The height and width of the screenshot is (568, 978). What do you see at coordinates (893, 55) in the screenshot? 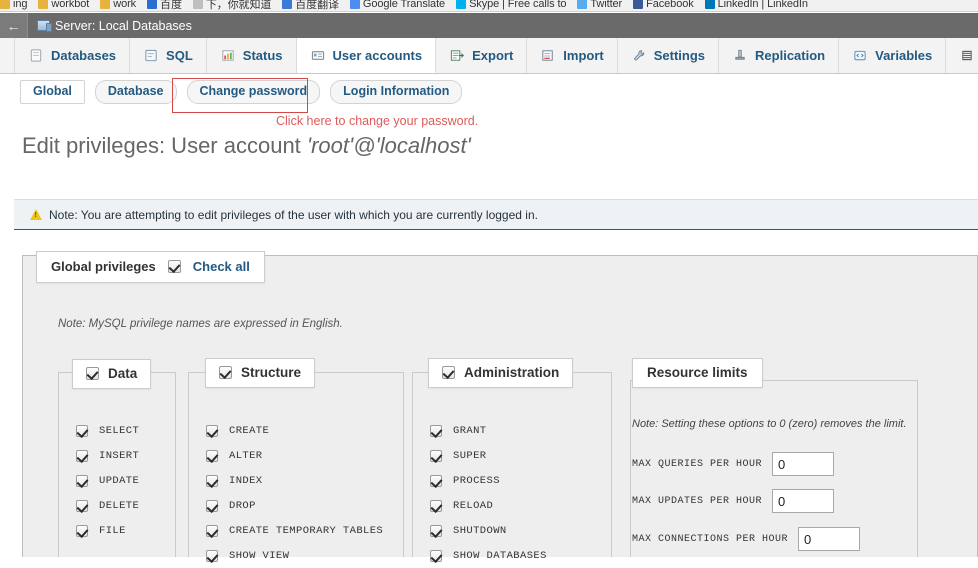
I see `nav-tab-variables: Variables` at bounding box center [893, 55].